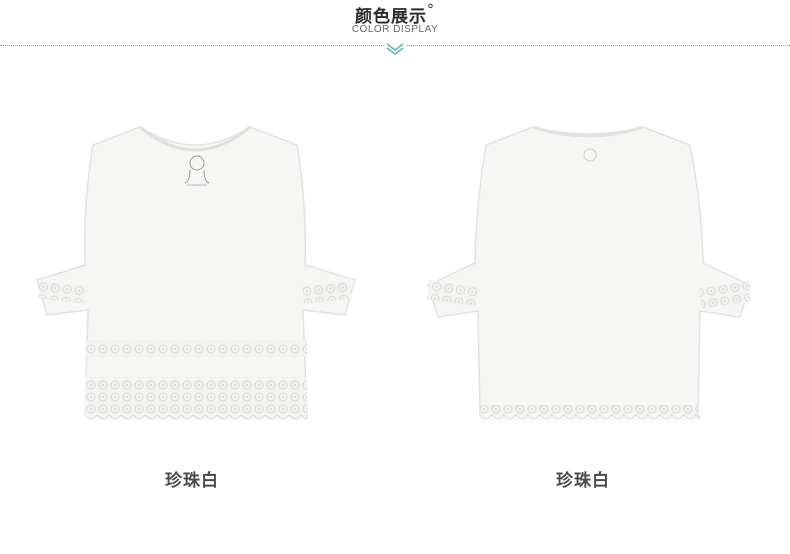 The width and height of the screenshot is (790, 554). Describe the element at coordinates (395, 49) in the screenshot. I see `chevron-down-icon` at that location.